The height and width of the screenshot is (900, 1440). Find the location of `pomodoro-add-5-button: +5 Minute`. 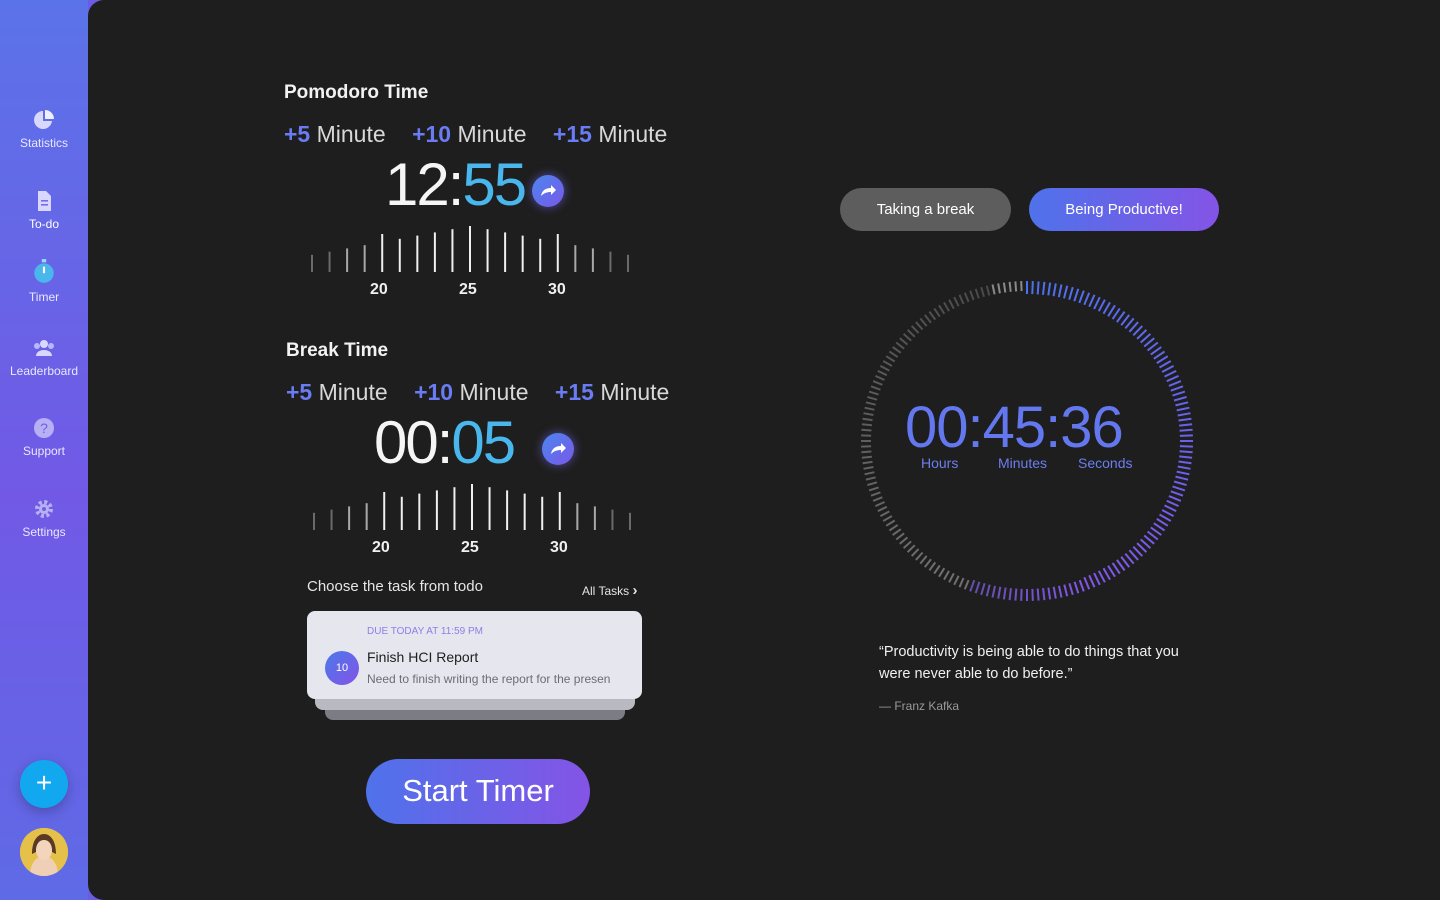

pomodoro-add-5-button: +5 Minute is located at coordinates (335, 134).